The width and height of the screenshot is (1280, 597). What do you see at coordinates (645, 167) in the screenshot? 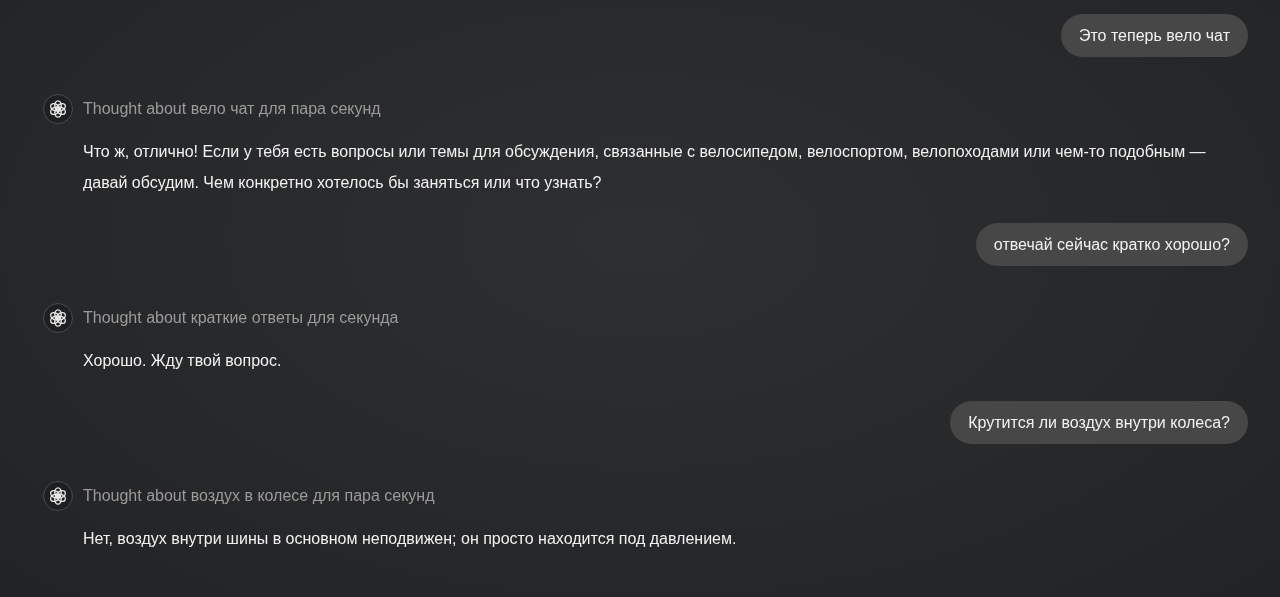
I see `assistant-message: Что ж, отлично! Если у тебя есть вопросы или темы для обсуждения, связанные с велосипедом, велоспортом, велопоходами или чем-то подобным — давай обсудим. Чем конкретно хотелось бы заняться или что узнать?` at bounding box center [645, 167].